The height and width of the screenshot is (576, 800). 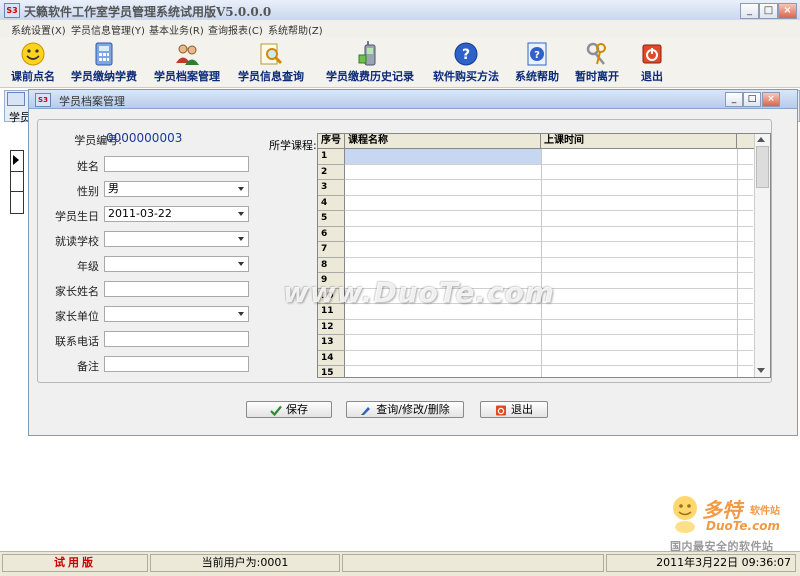 I want to click on phone-label: 联系电话, so click(x=77, y=341).